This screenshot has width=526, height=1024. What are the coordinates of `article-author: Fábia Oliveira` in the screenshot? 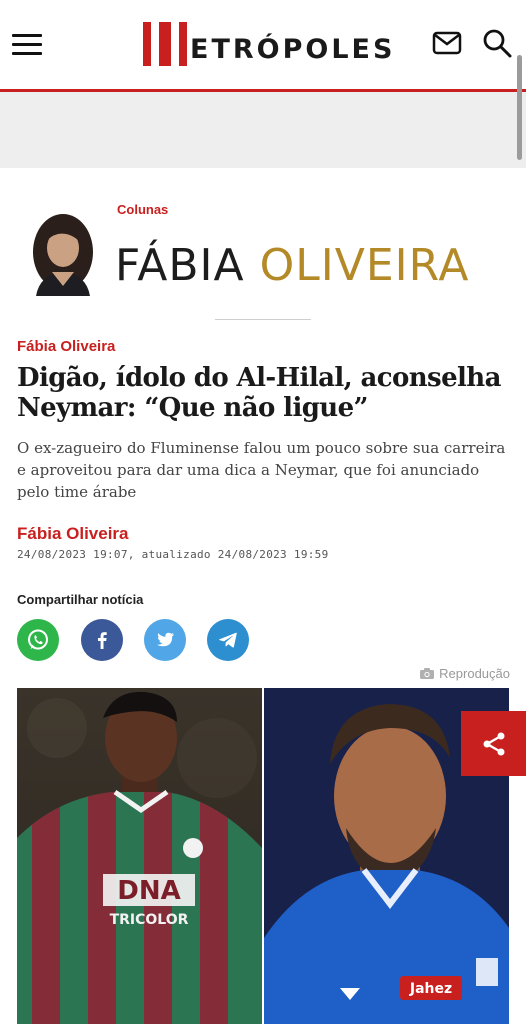 It's located at (73, 534).